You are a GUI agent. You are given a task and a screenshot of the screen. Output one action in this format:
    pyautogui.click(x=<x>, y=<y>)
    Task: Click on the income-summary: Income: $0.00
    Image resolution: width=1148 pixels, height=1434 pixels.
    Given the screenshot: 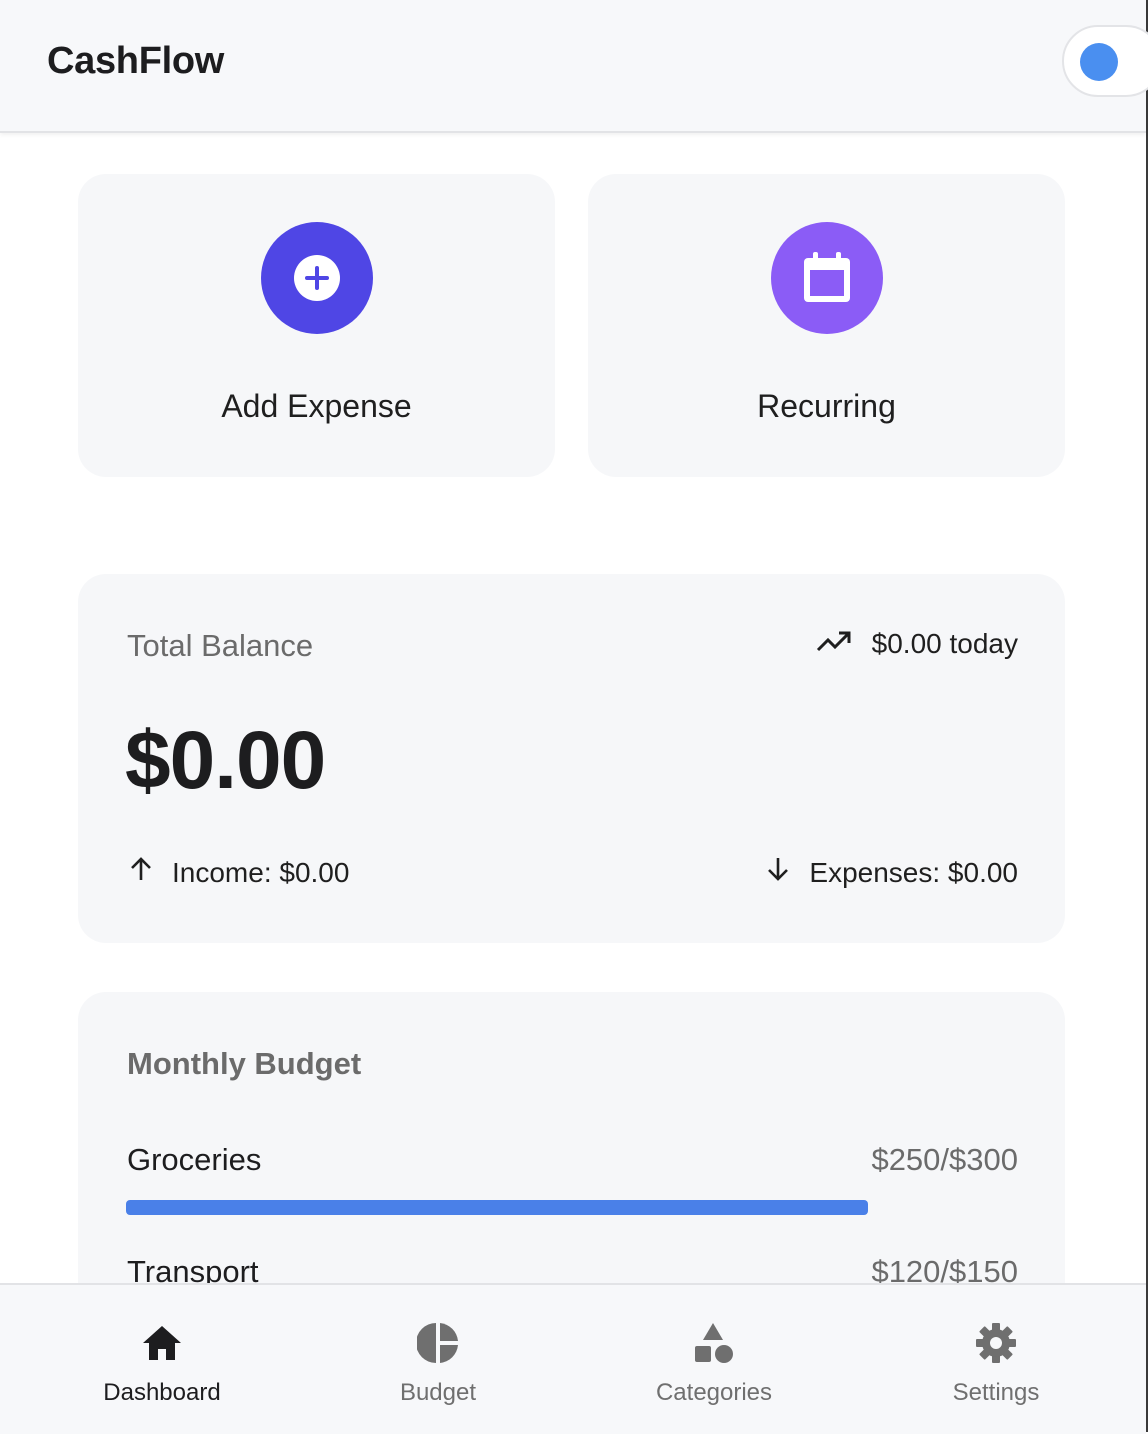 What is the action you would take?
    pyautogui.click(x=238, y=872)
    